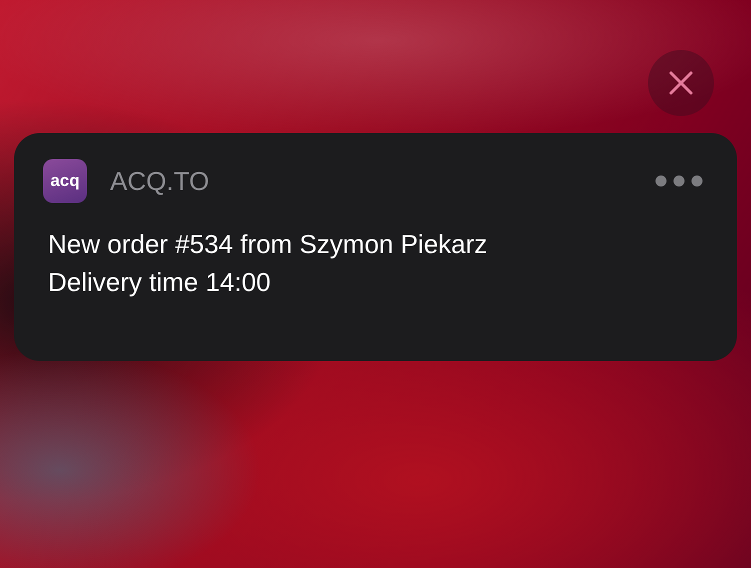 The image size is (751, 568). Describe the element at coordinates (65, 181) in the screenshot. I see `app-icon: acq` at that location.